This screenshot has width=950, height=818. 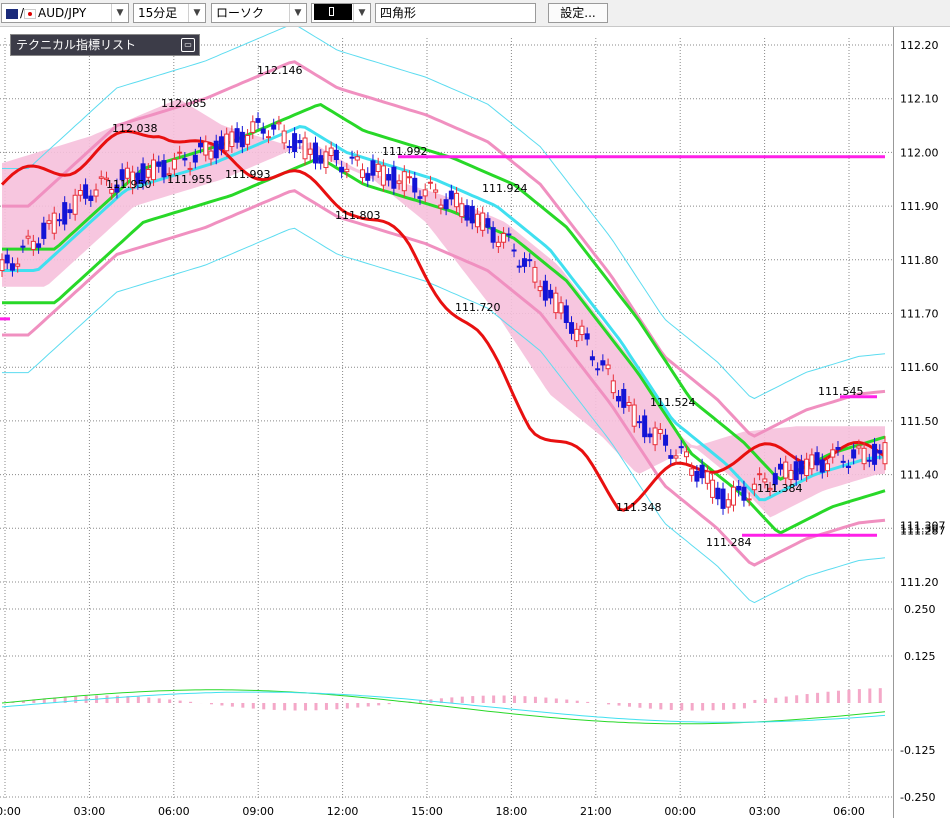 I want to click on symbol-select: / AUD/JPY ▼, so click(x=65, y=13).